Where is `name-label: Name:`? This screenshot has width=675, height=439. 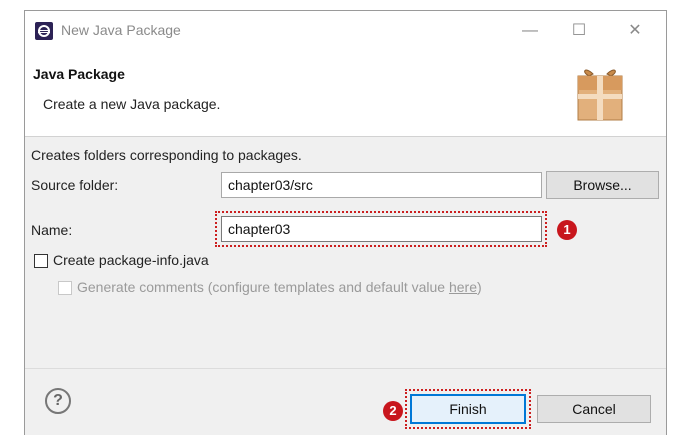 name-label: Name: is located at coordinates (52, 230).